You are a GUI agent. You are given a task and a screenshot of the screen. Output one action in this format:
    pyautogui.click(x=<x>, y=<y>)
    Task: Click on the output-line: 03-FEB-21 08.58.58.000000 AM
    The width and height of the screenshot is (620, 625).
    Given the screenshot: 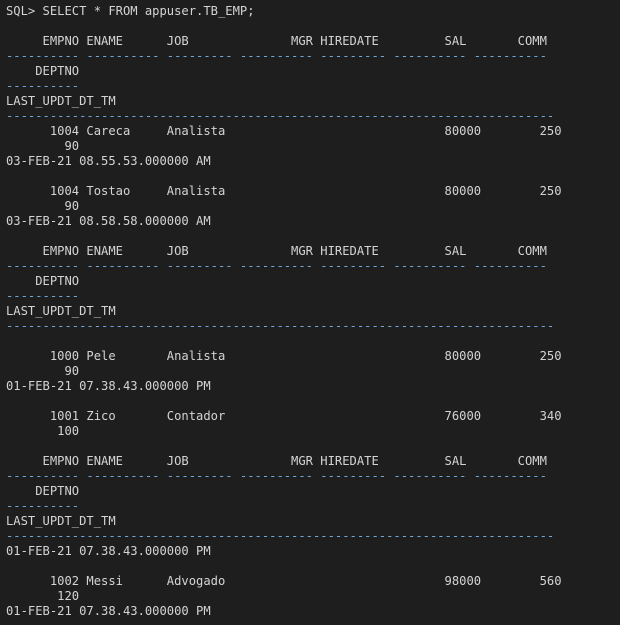 What is the action you would take?
    pyautogui.click(x=108, y=221)
    